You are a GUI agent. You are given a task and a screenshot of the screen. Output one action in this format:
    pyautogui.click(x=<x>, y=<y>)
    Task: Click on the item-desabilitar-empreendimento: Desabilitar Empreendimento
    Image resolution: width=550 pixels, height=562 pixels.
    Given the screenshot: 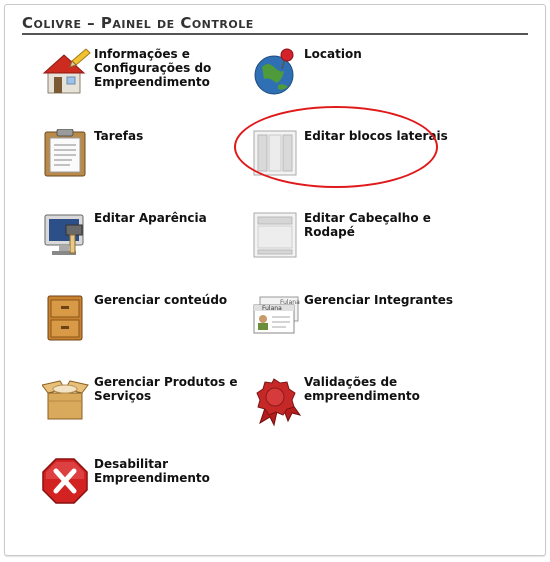 What is the action you would take?
    pyautogui.click(x=152, y=492)
    